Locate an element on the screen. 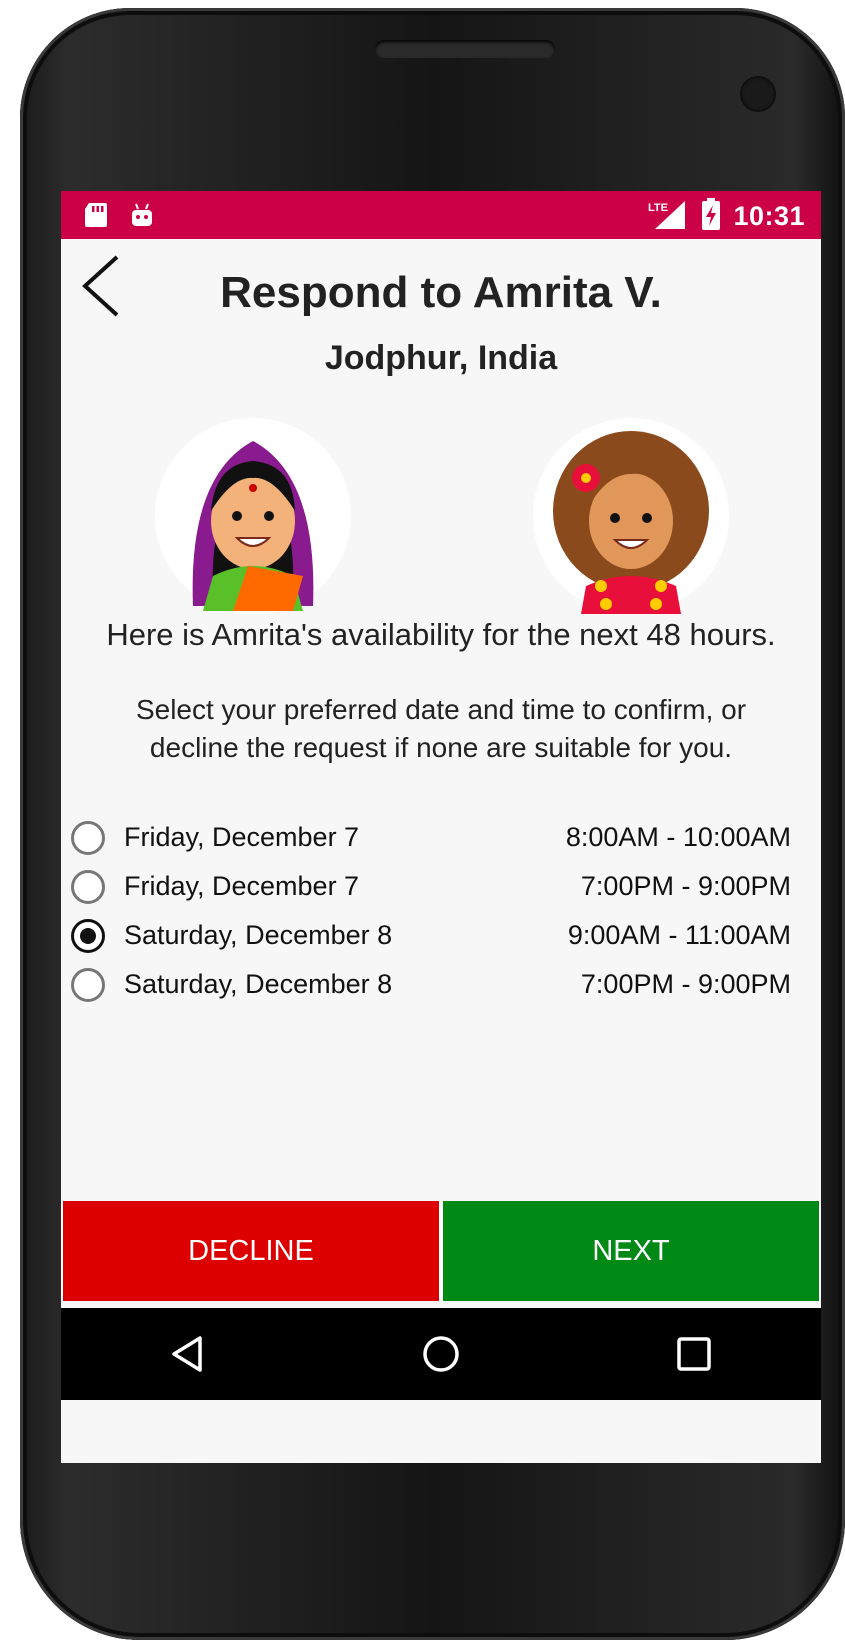 The height and width of the screenshot is (1640, 845). slot-time: 9:00AM - 11:00AM is located at coordinates (679, 935).